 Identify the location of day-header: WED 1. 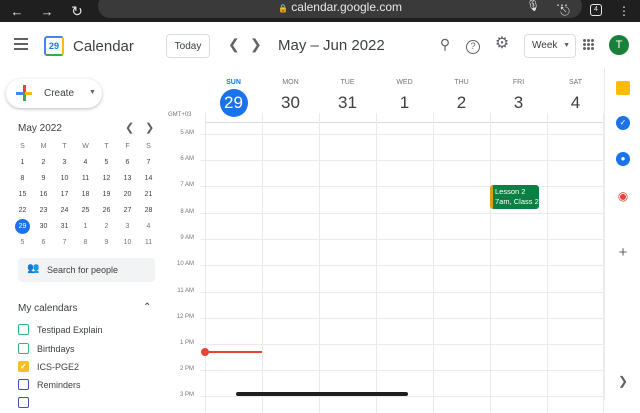
(404, 96).